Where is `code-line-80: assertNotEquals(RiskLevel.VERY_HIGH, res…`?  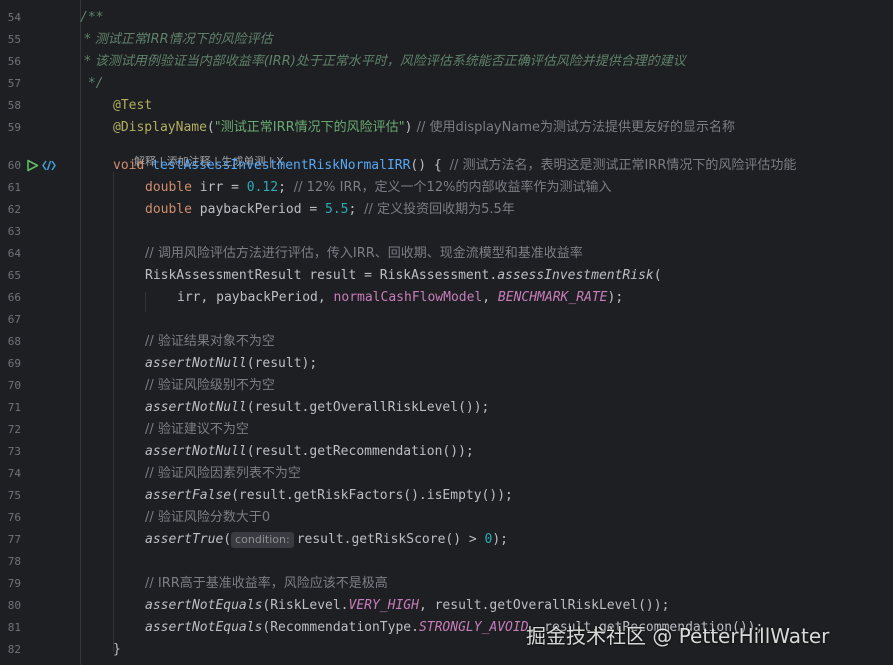
code-line-80: assertNotEquals(RiskLevel.VERY_HIGH, res… is located at coordinates (407, 605).